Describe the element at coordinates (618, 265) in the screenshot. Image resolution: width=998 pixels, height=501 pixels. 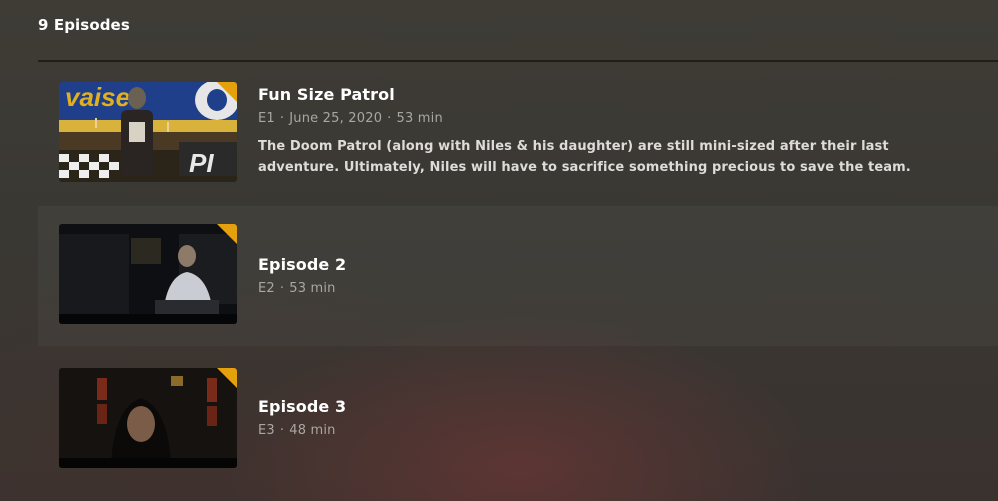
I see `episode-title: Episode 2` at that location.